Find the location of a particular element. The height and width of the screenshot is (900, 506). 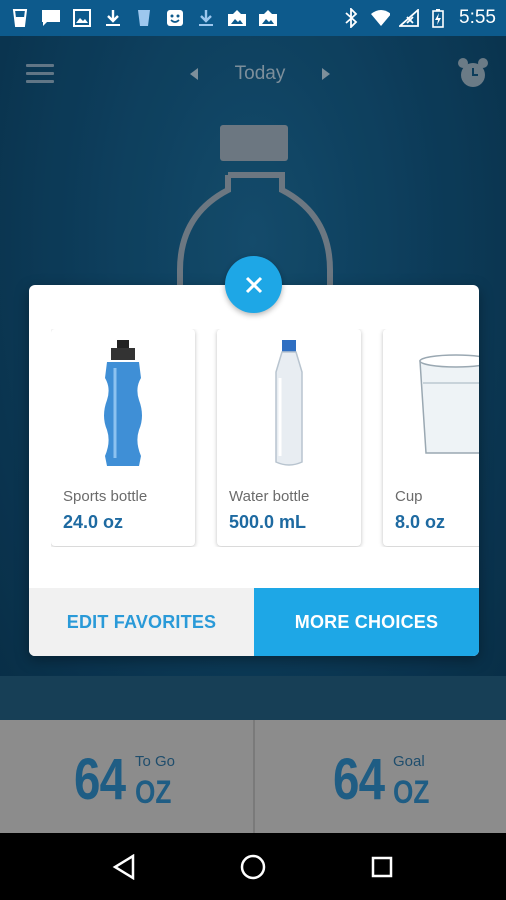

bluetooth-icon is located at coordinates (351, 18).